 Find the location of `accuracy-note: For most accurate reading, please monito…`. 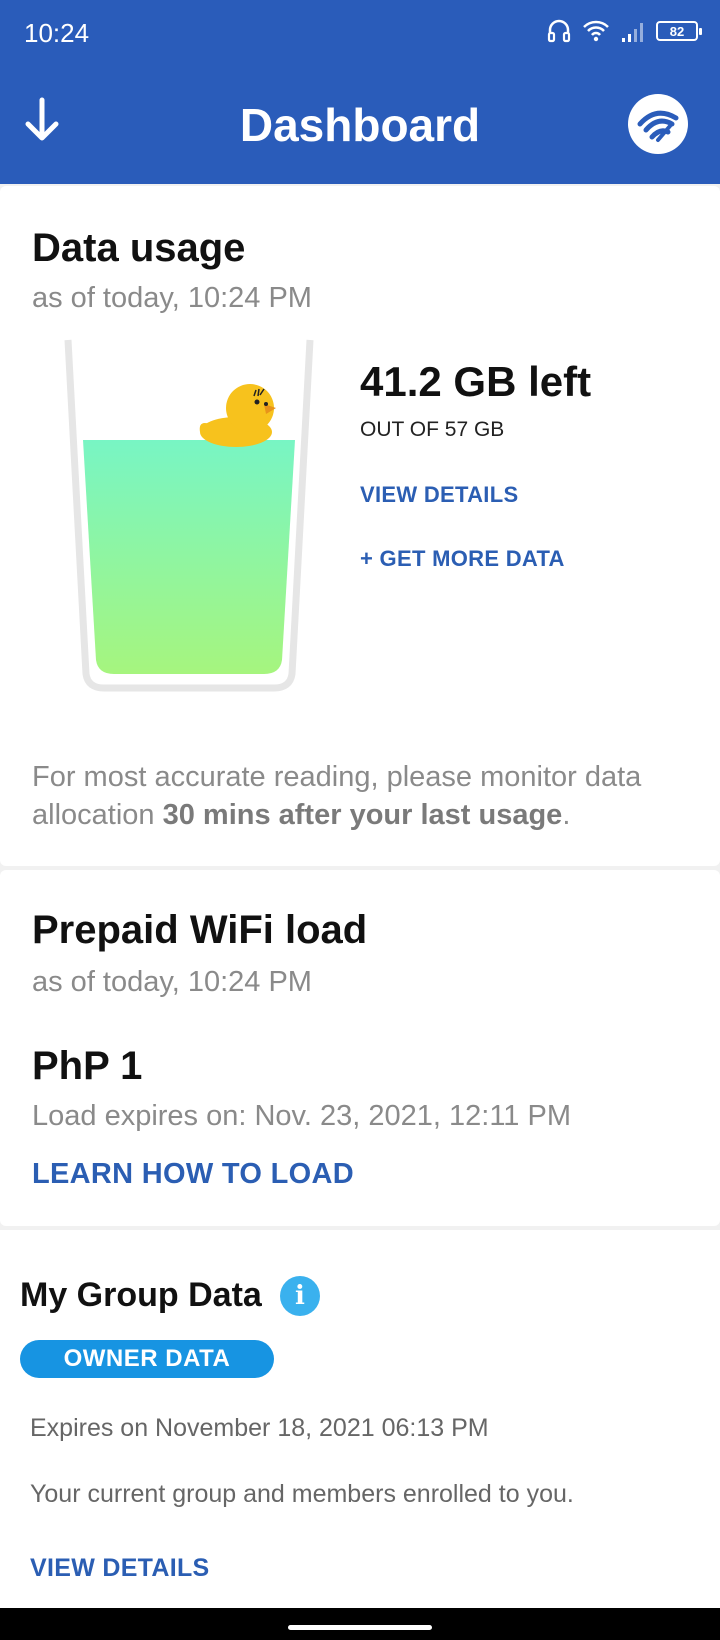

accuracy-note: For most accurate reading, please monito… is located at coordinates (362, 796).